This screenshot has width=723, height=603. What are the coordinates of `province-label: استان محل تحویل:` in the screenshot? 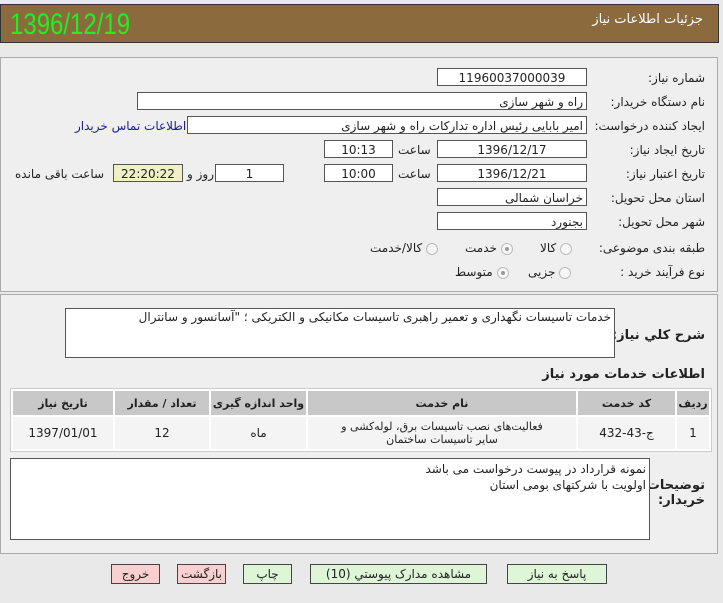 It's located at (657, 198).